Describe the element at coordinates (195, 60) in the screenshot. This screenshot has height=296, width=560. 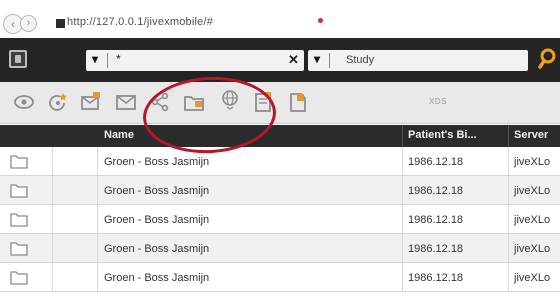
I see `patient-search-field: ▾ * ✕` at that location.